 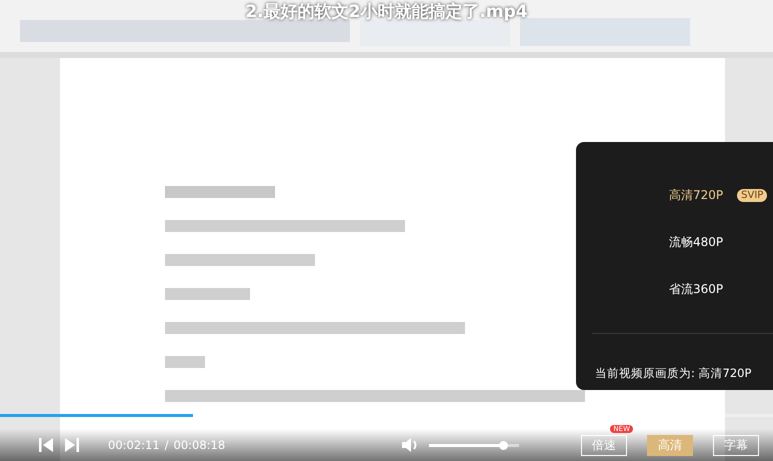 What do you see at coordinates (386, 12) in the screenshot?
I see `video-title: 2.最好的软文2小时就能搞定了.mp4` at bounding box center [386, 12].